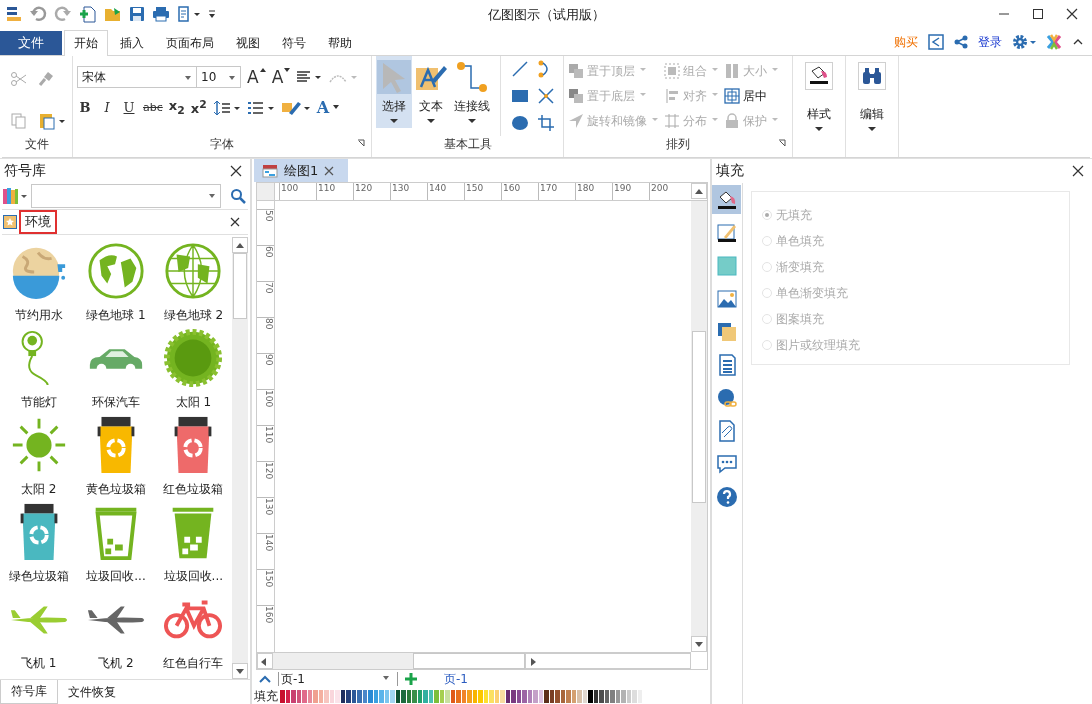 This screenshot has height=704, width=1092. What do you see at coordinates (19, 79) in the screenshot?
I see `cut-icon` at bounding box center [19, 79].